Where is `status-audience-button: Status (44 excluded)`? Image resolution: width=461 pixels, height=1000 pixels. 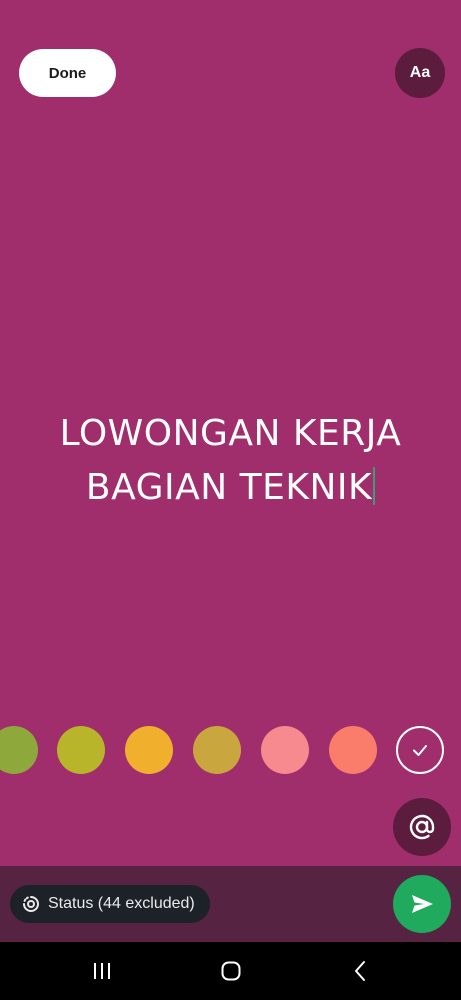
status-audience-button: Status (44 excluded) is located at coordinates (110, 904).